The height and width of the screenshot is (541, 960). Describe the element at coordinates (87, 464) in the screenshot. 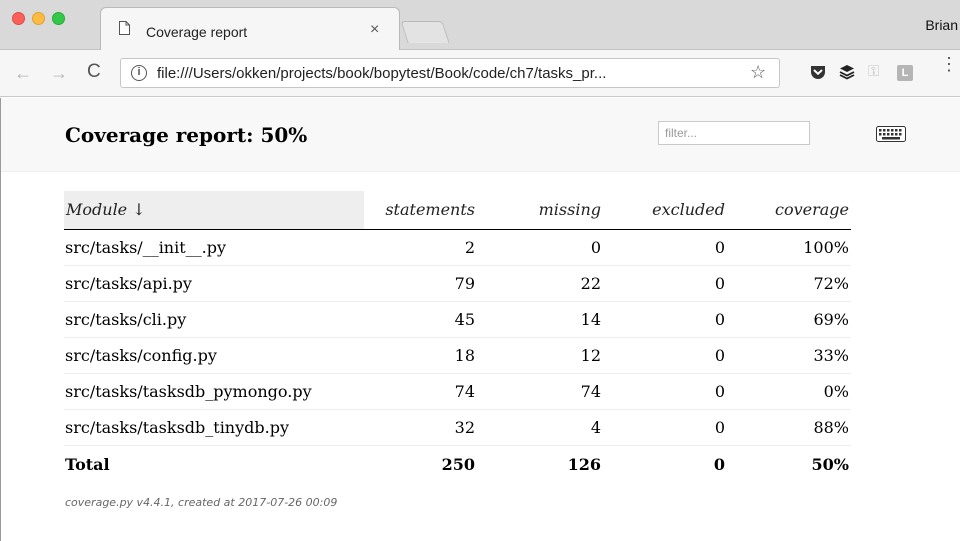

I see `total-label: Total` at that location.